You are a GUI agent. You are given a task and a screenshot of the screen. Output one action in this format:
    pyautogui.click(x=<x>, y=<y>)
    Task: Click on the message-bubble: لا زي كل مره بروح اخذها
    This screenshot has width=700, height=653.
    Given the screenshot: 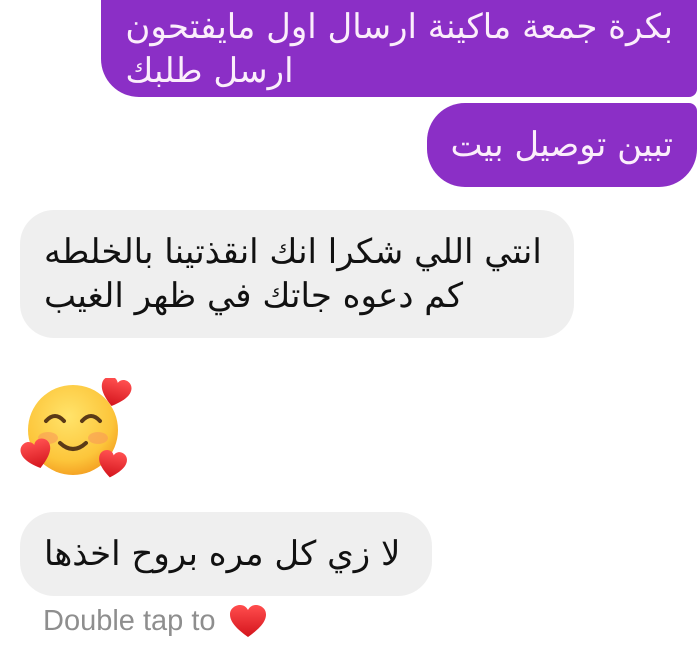 What is the action you would take?
    pyautogui.click(x=226, y=554)
    